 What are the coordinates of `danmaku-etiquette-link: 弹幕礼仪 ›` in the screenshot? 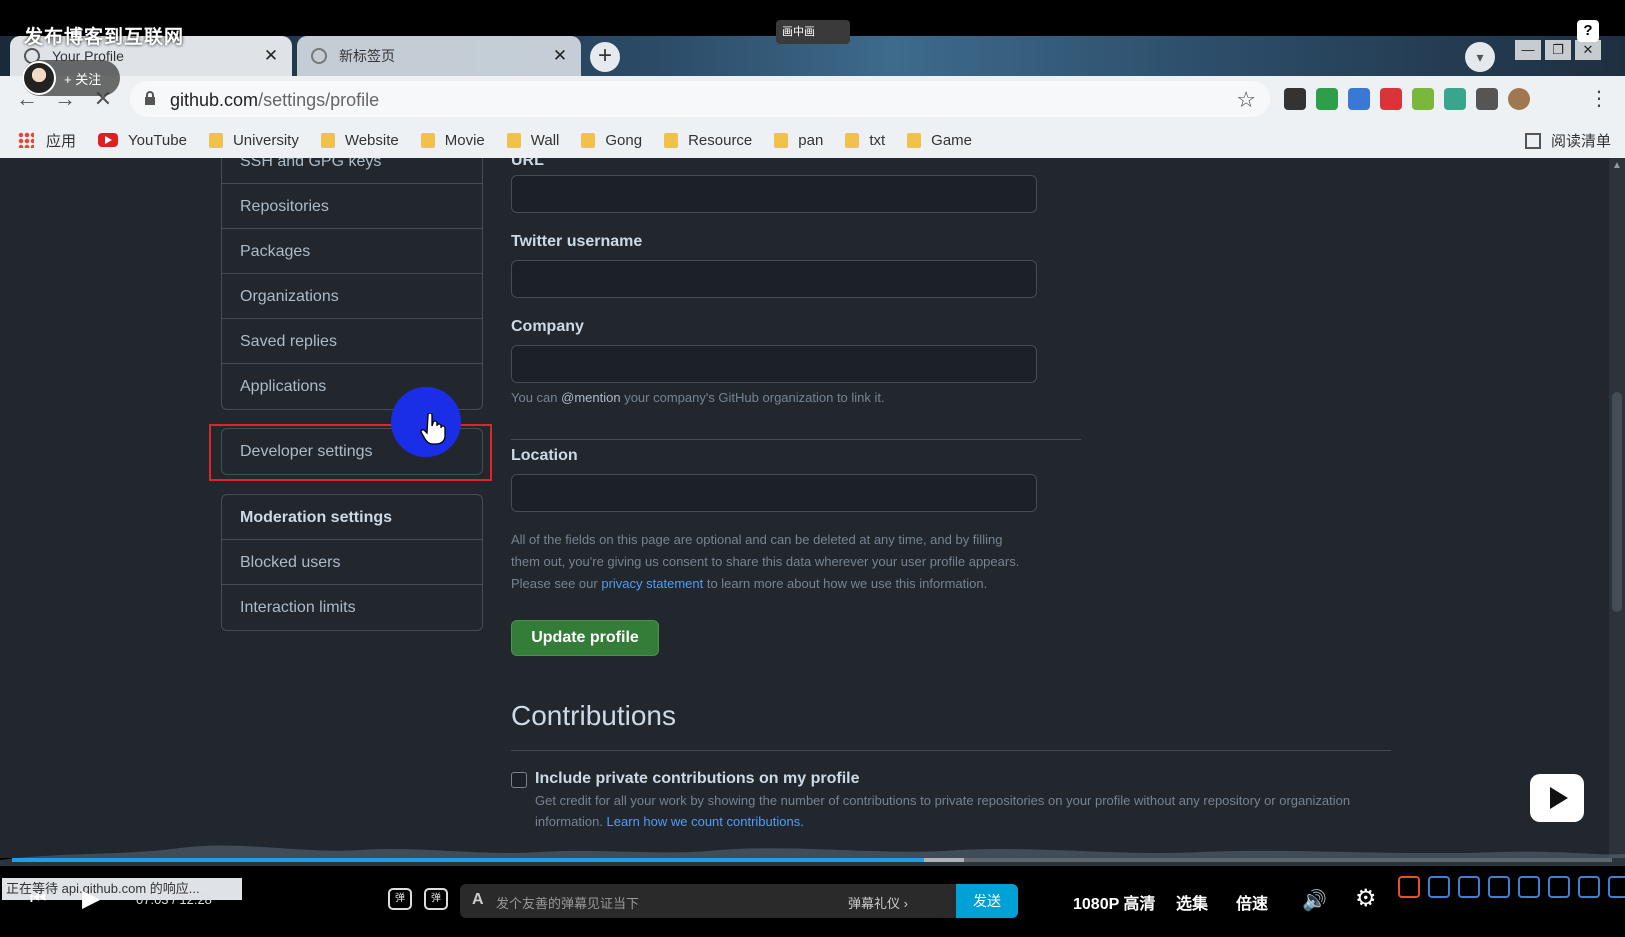 It's located at (878, 902).